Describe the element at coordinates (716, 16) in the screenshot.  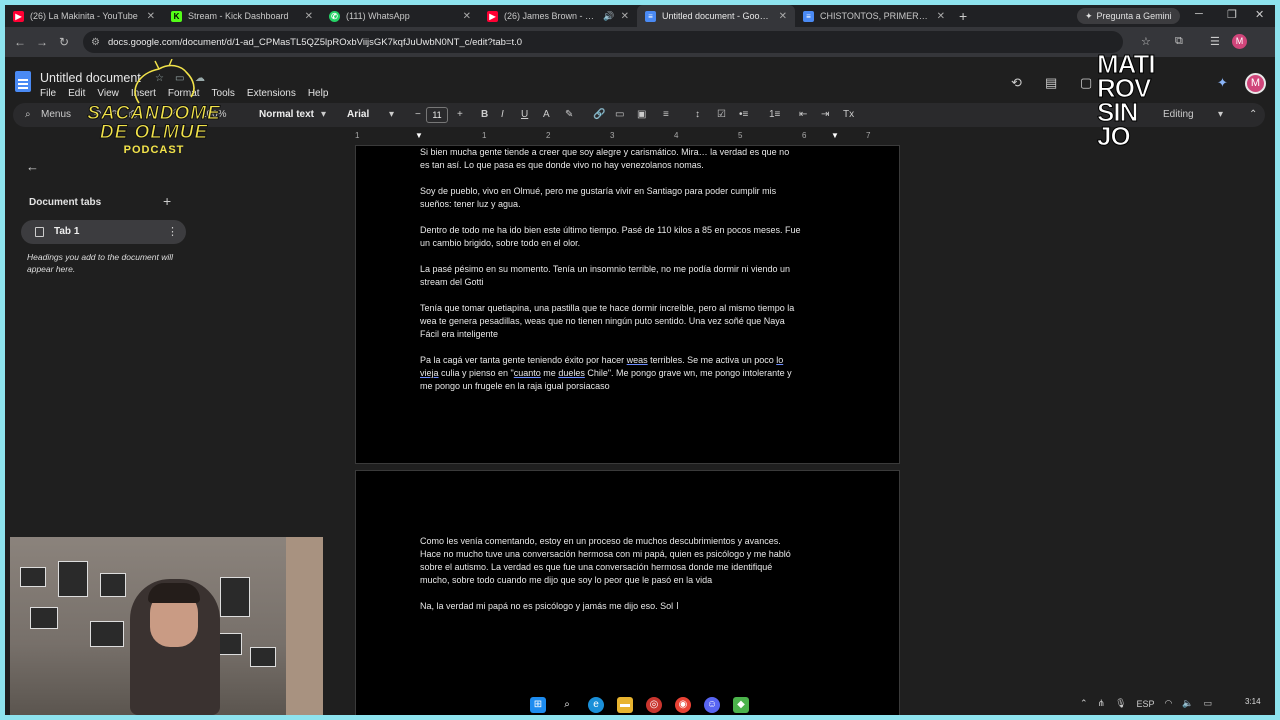
I see `browser-tab-active: ≡ Untitled document - Google D ✕` at that location.